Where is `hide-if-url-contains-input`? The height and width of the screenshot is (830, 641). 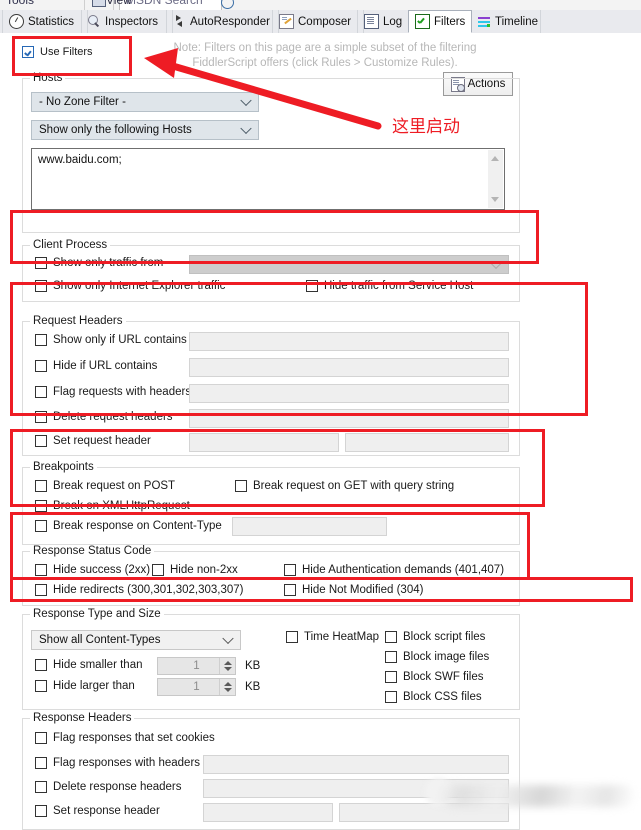
hide-if-url-contains-input is located at coordinates (349, 367).